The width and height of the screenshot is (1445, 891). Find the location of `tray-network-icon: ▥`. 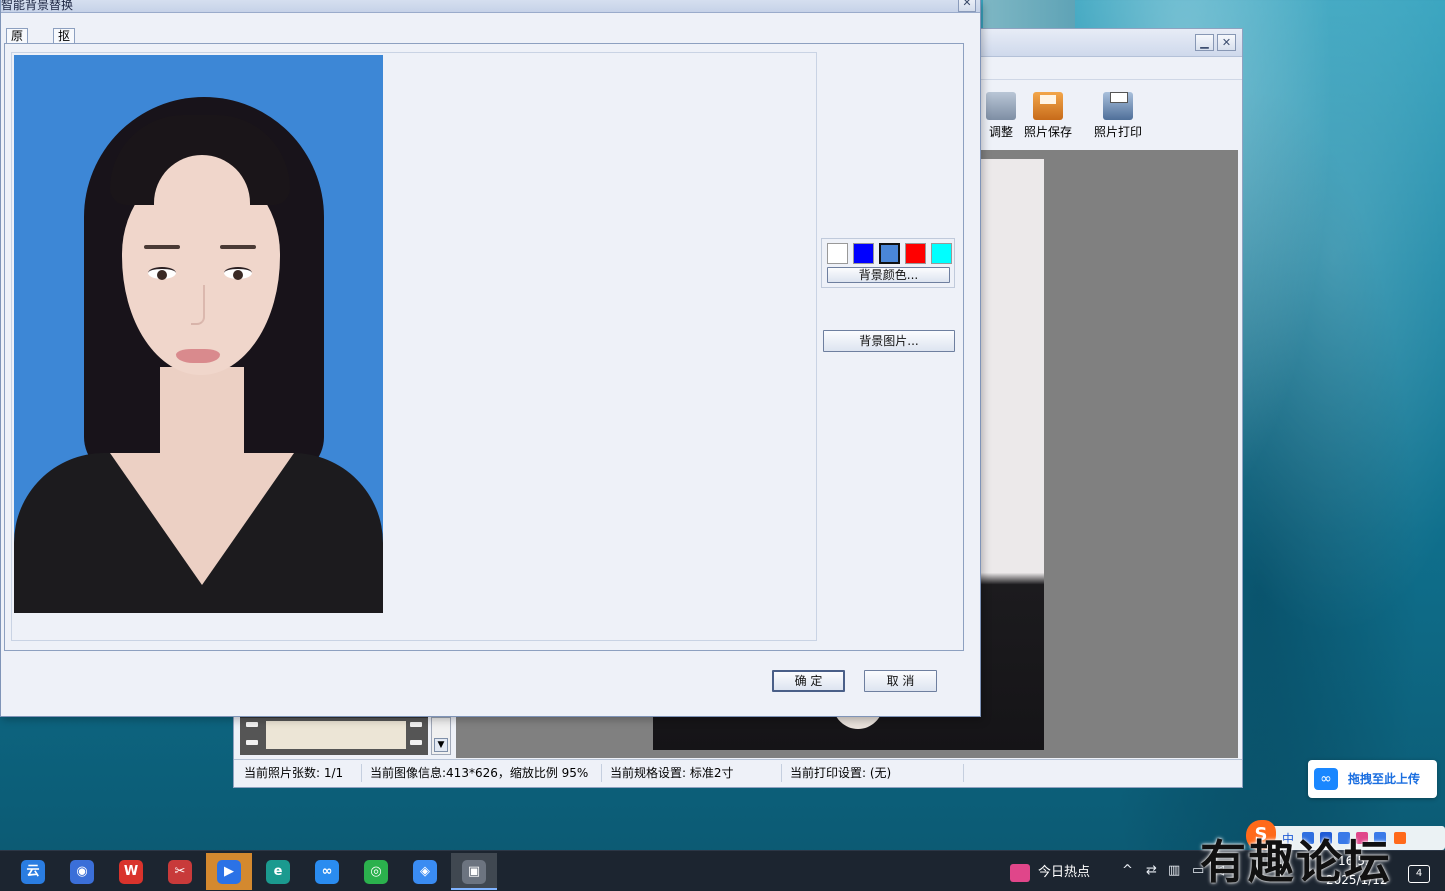

tray-network-icon: ▥ is located at coordinates (1174, 870).